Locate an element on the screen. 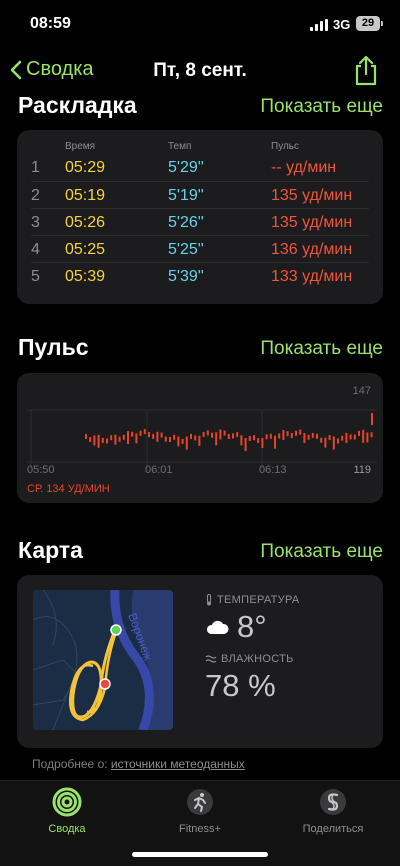  tab-summary: Сводка is located at coordinates (67, 811).